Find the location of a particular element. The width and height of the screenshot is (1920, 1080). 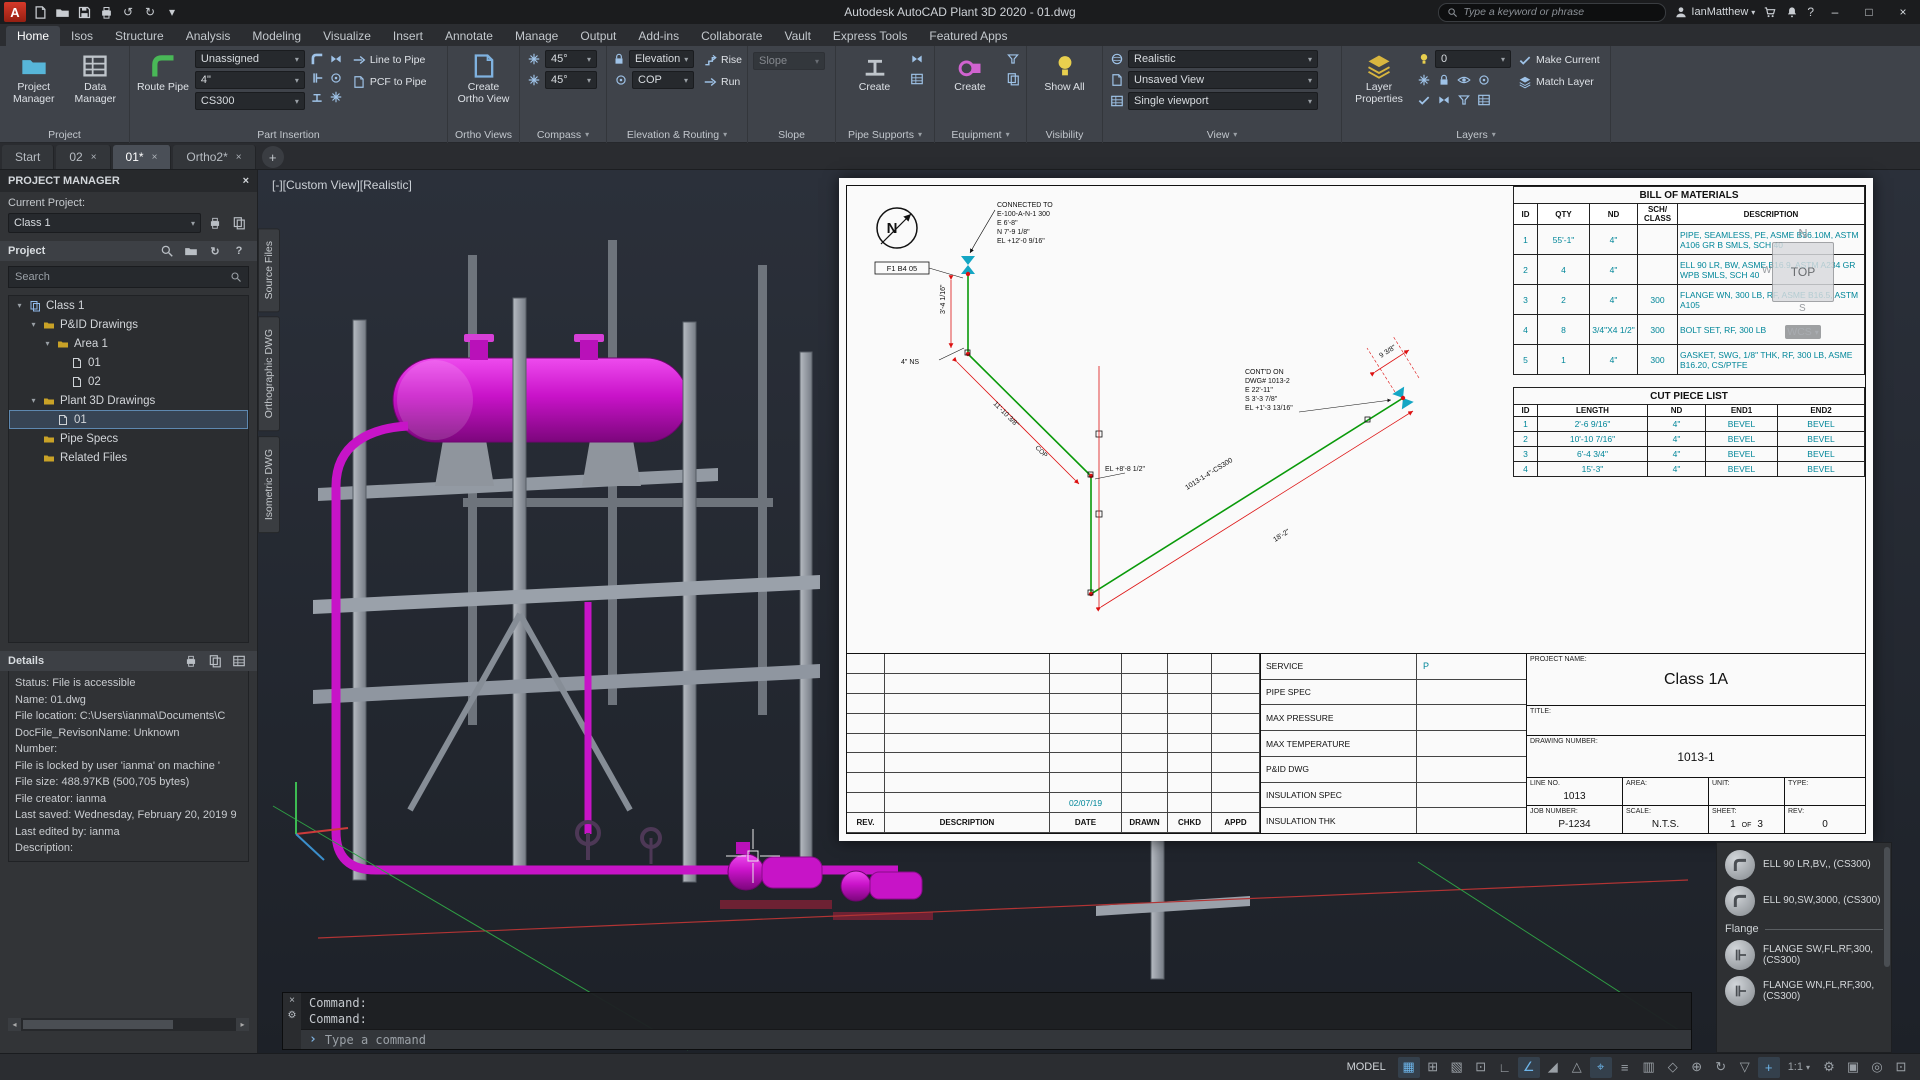

palette-title-bar: PROJECT MANAGER × is located at coordinates (128, 181).